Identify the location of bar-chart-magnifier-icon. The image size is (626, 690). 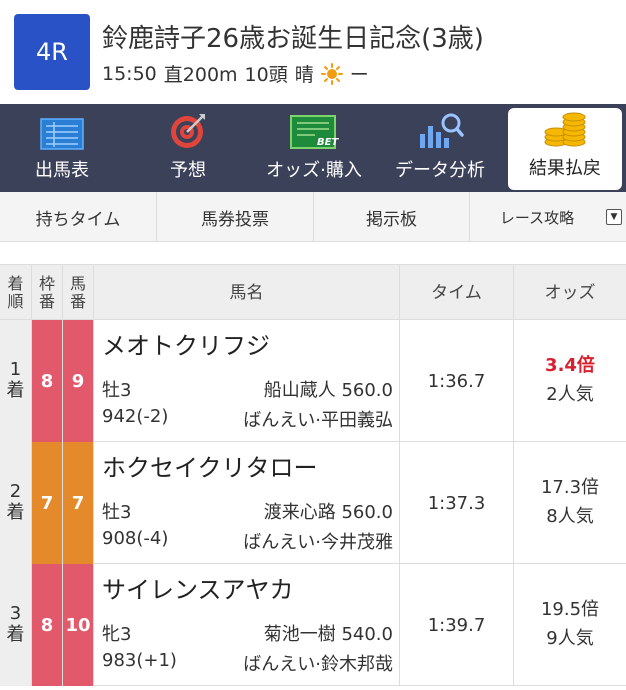
(440, 131).